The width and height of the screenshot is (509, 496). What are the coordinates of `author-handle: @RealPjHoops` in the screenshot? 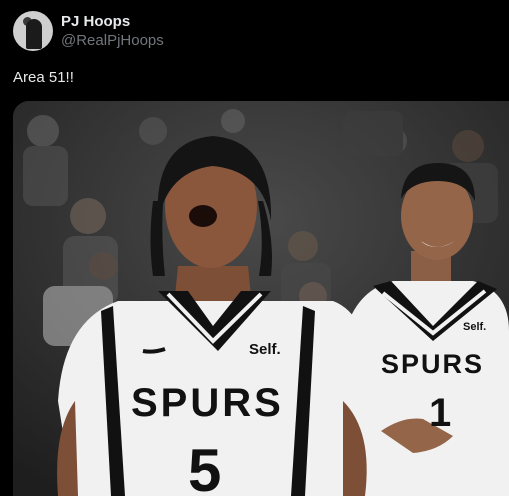 It's located at (112, 40).